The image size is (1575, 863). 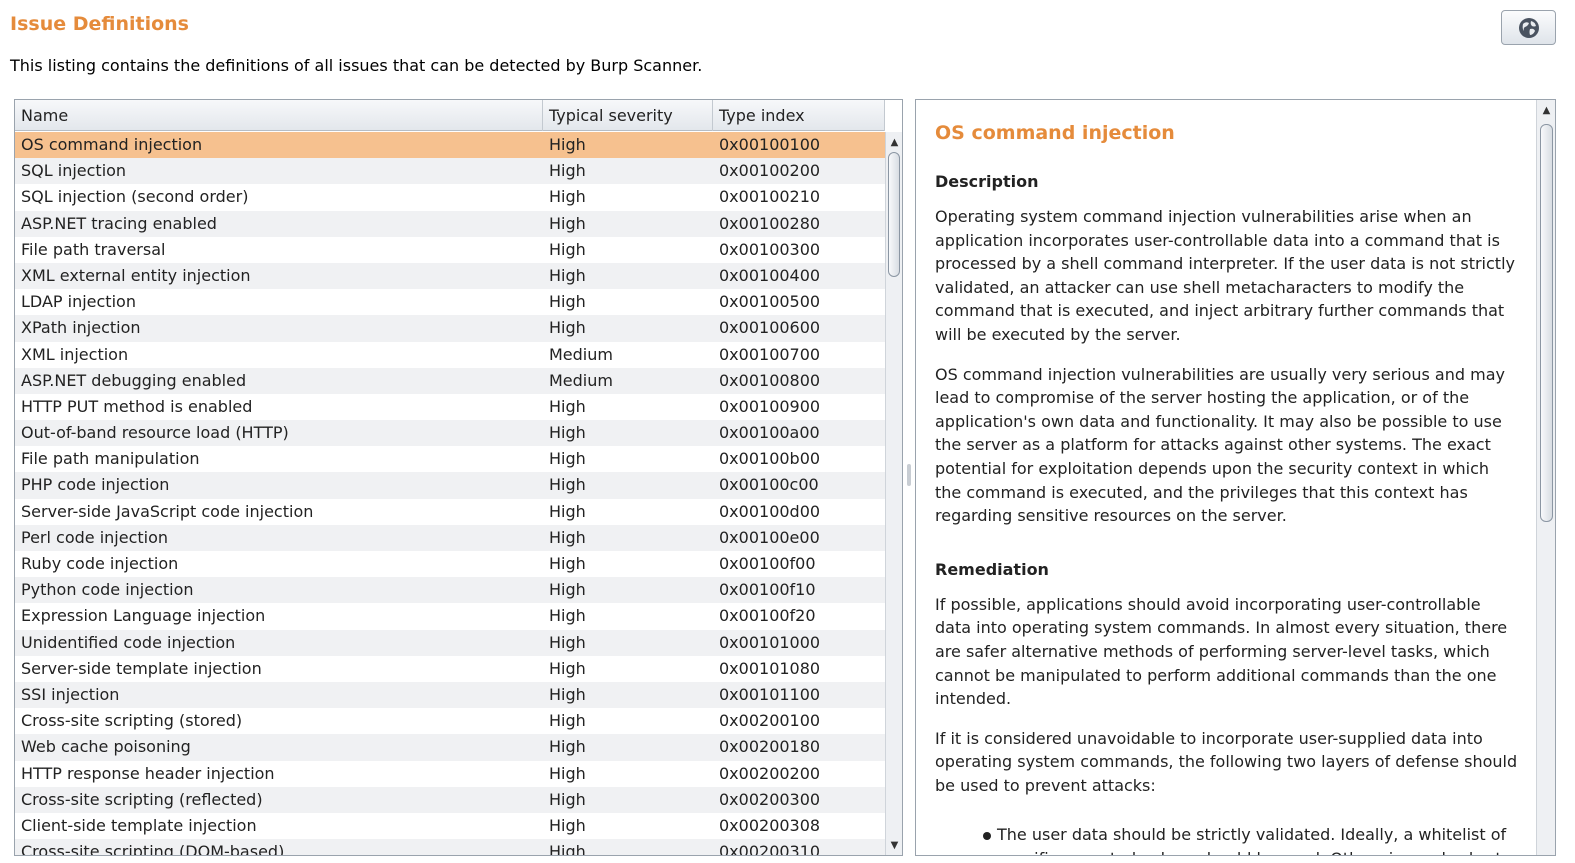 I want to click on table-row: HTTP PUT method is enabled High 0x00100900, so click(x=450, y=407).